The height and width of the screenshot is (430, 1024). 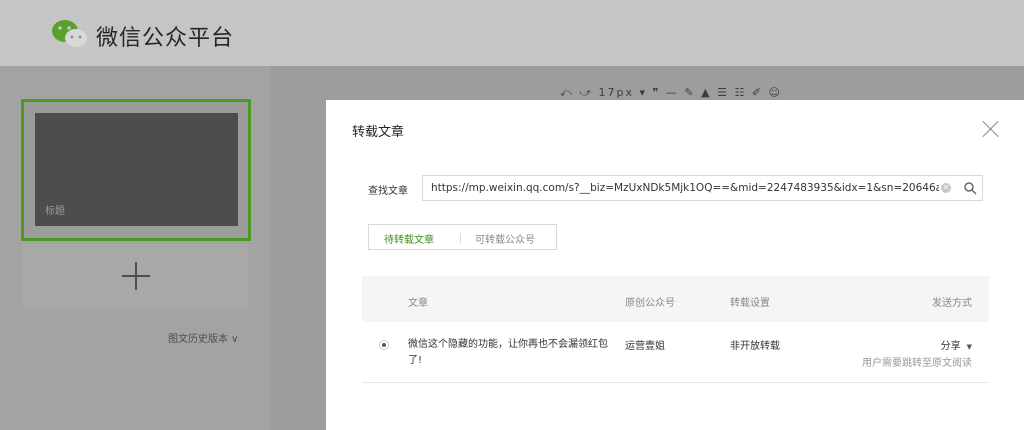 What do you see at coordinates (650, 303) in the screenshot?
I see `column-header-source: 原创公众号` at bounding box center [650, 303].